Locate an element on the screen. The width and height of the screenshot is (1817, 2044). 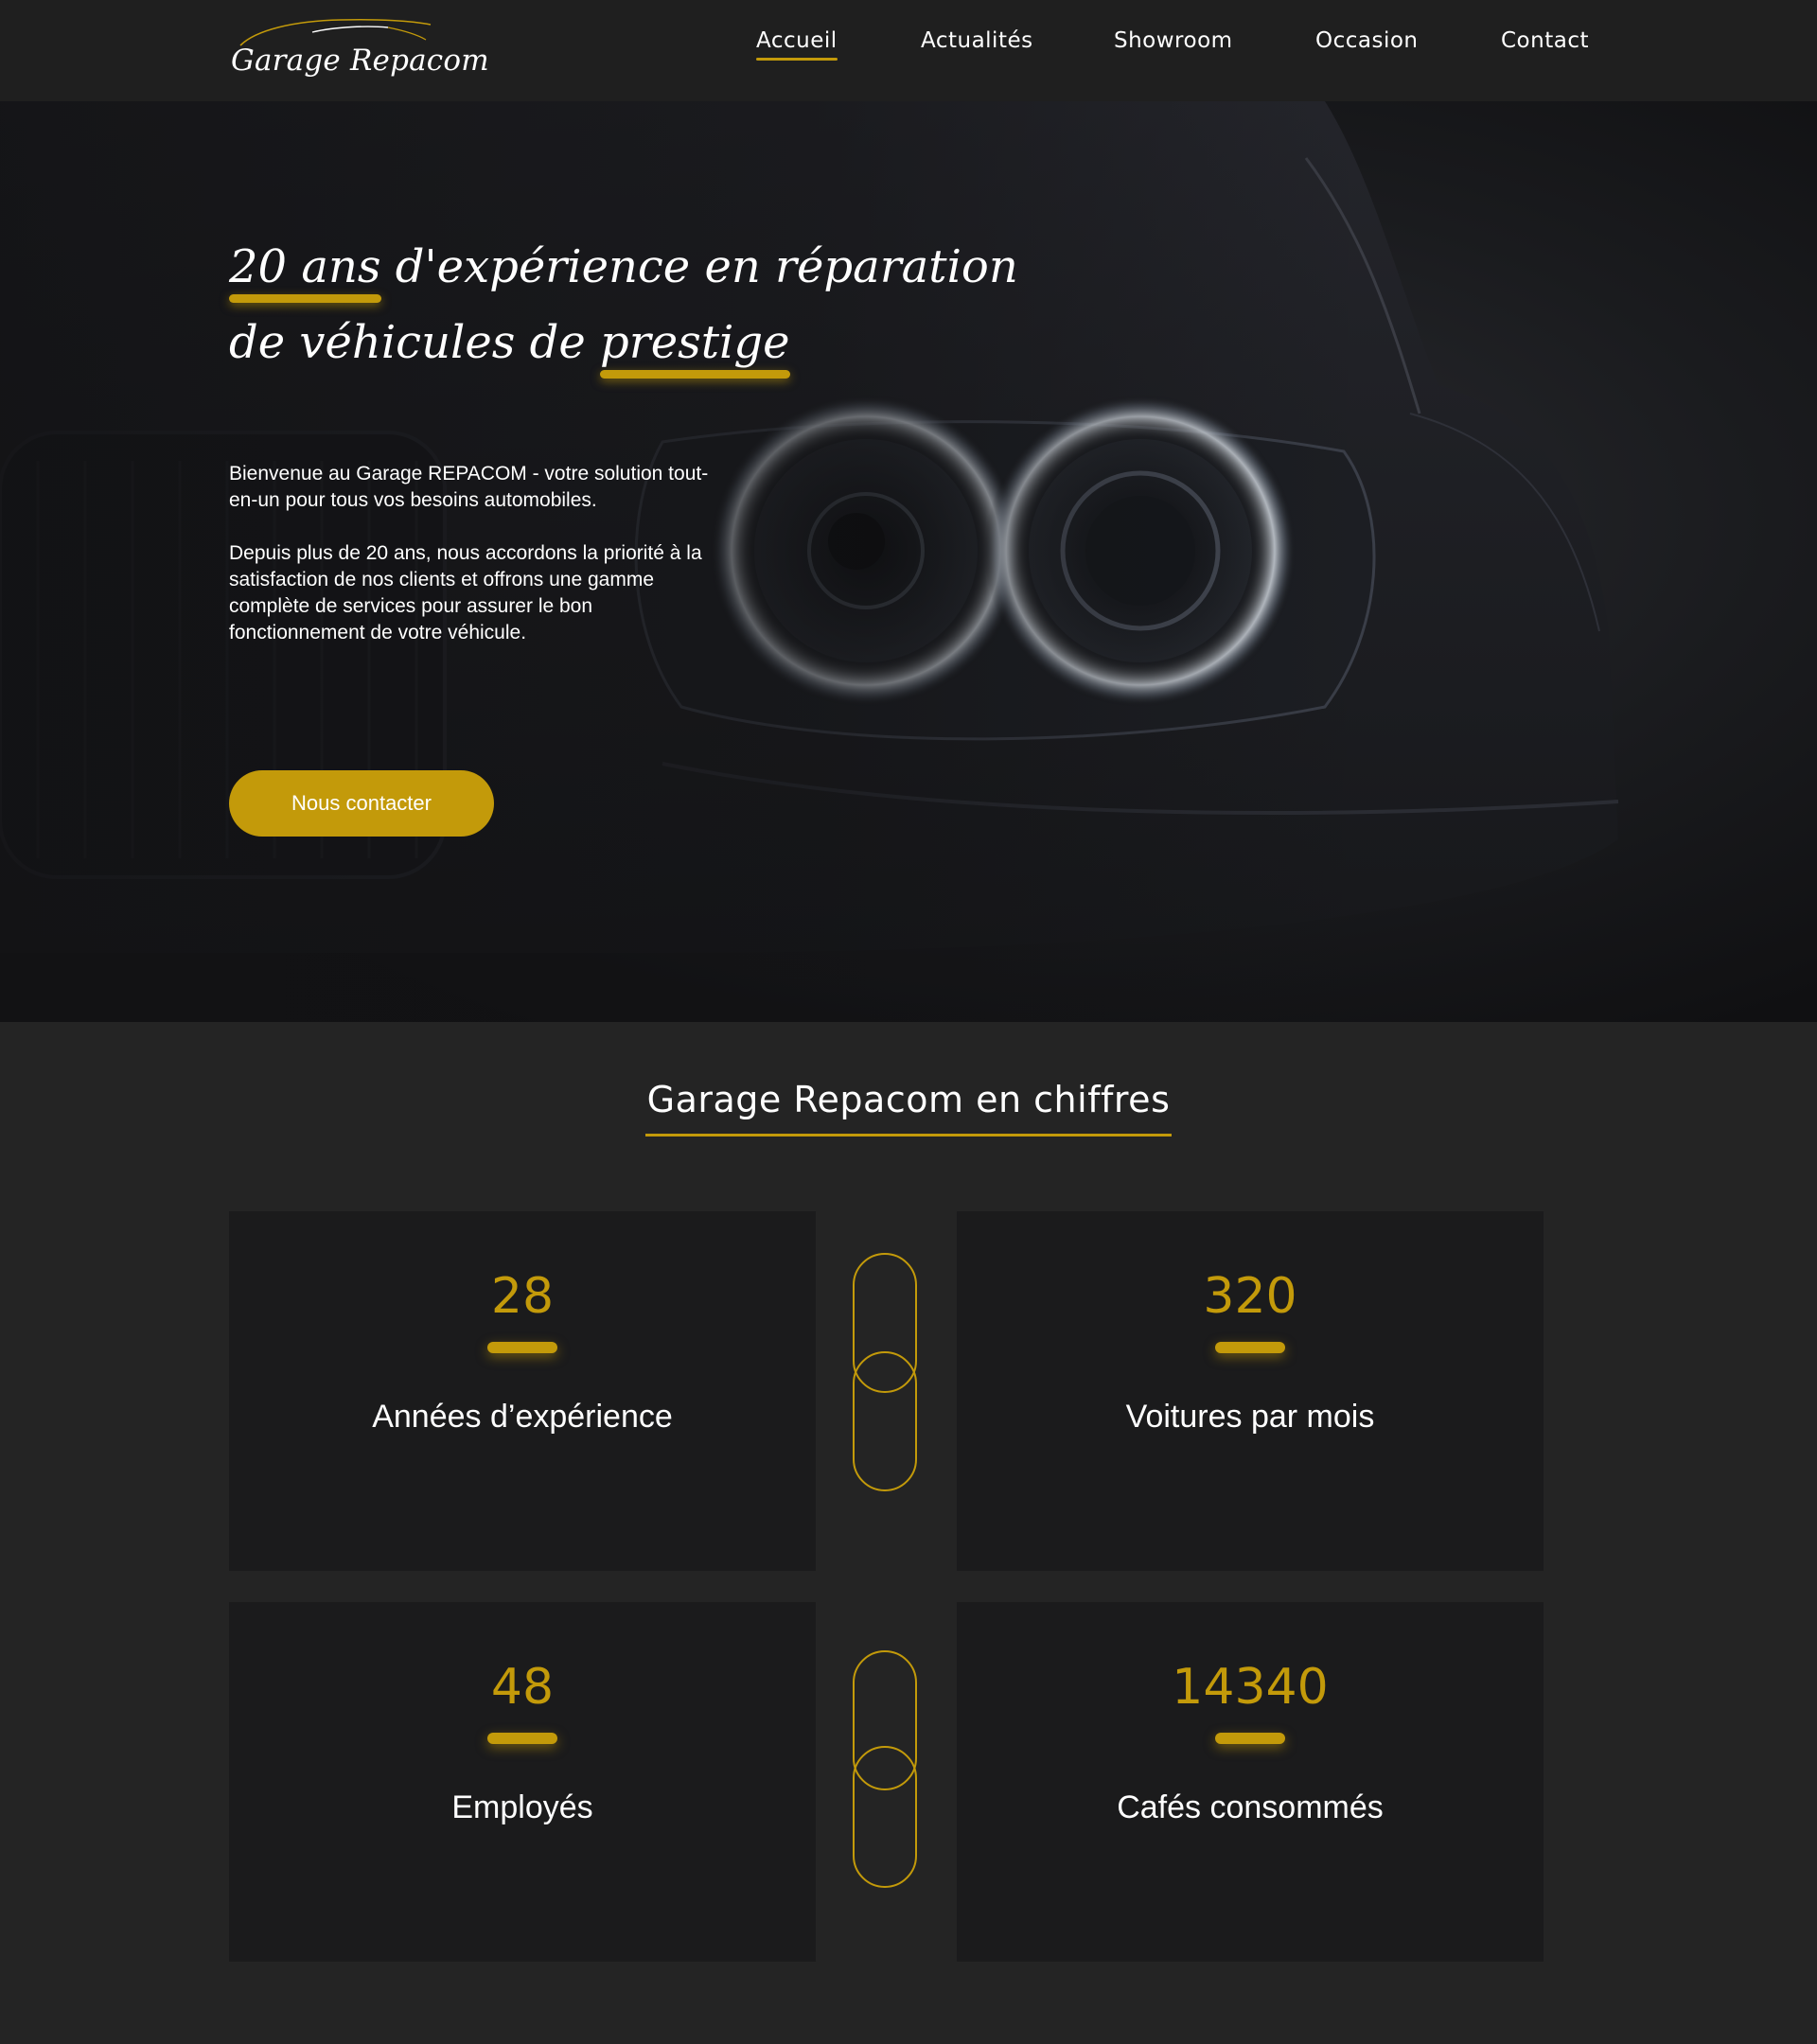
stat-card-coffees: 14340 Cafés consommés is located at coordinates (1250, 1782).